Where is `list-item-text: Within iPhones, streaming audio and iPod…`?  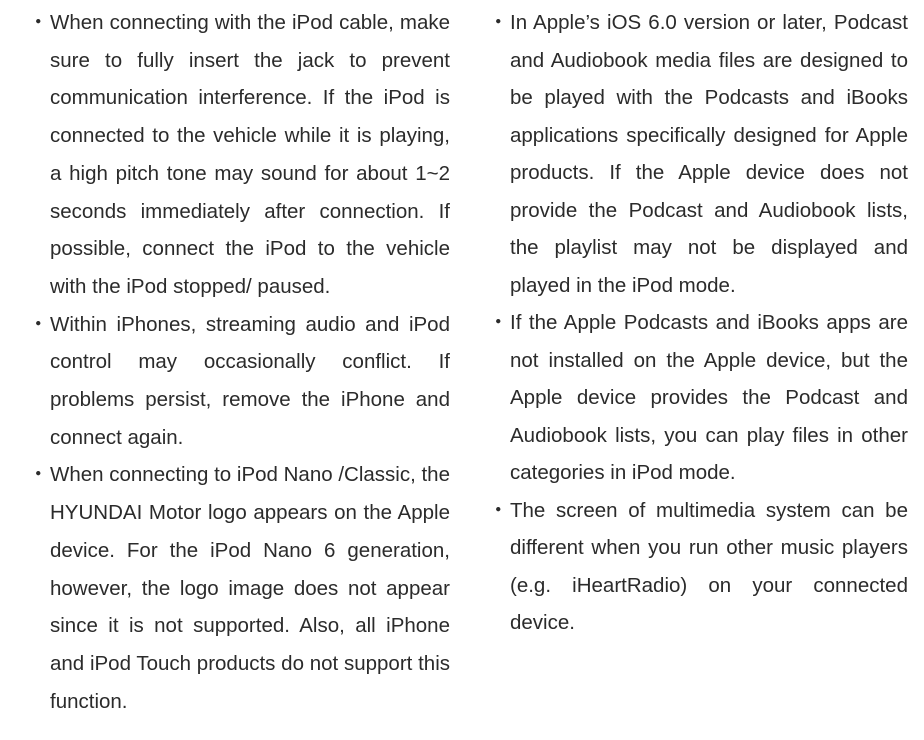
list-item-text: Within iPhones, streaming audio and iPod… is located at coordinates (250, 380).